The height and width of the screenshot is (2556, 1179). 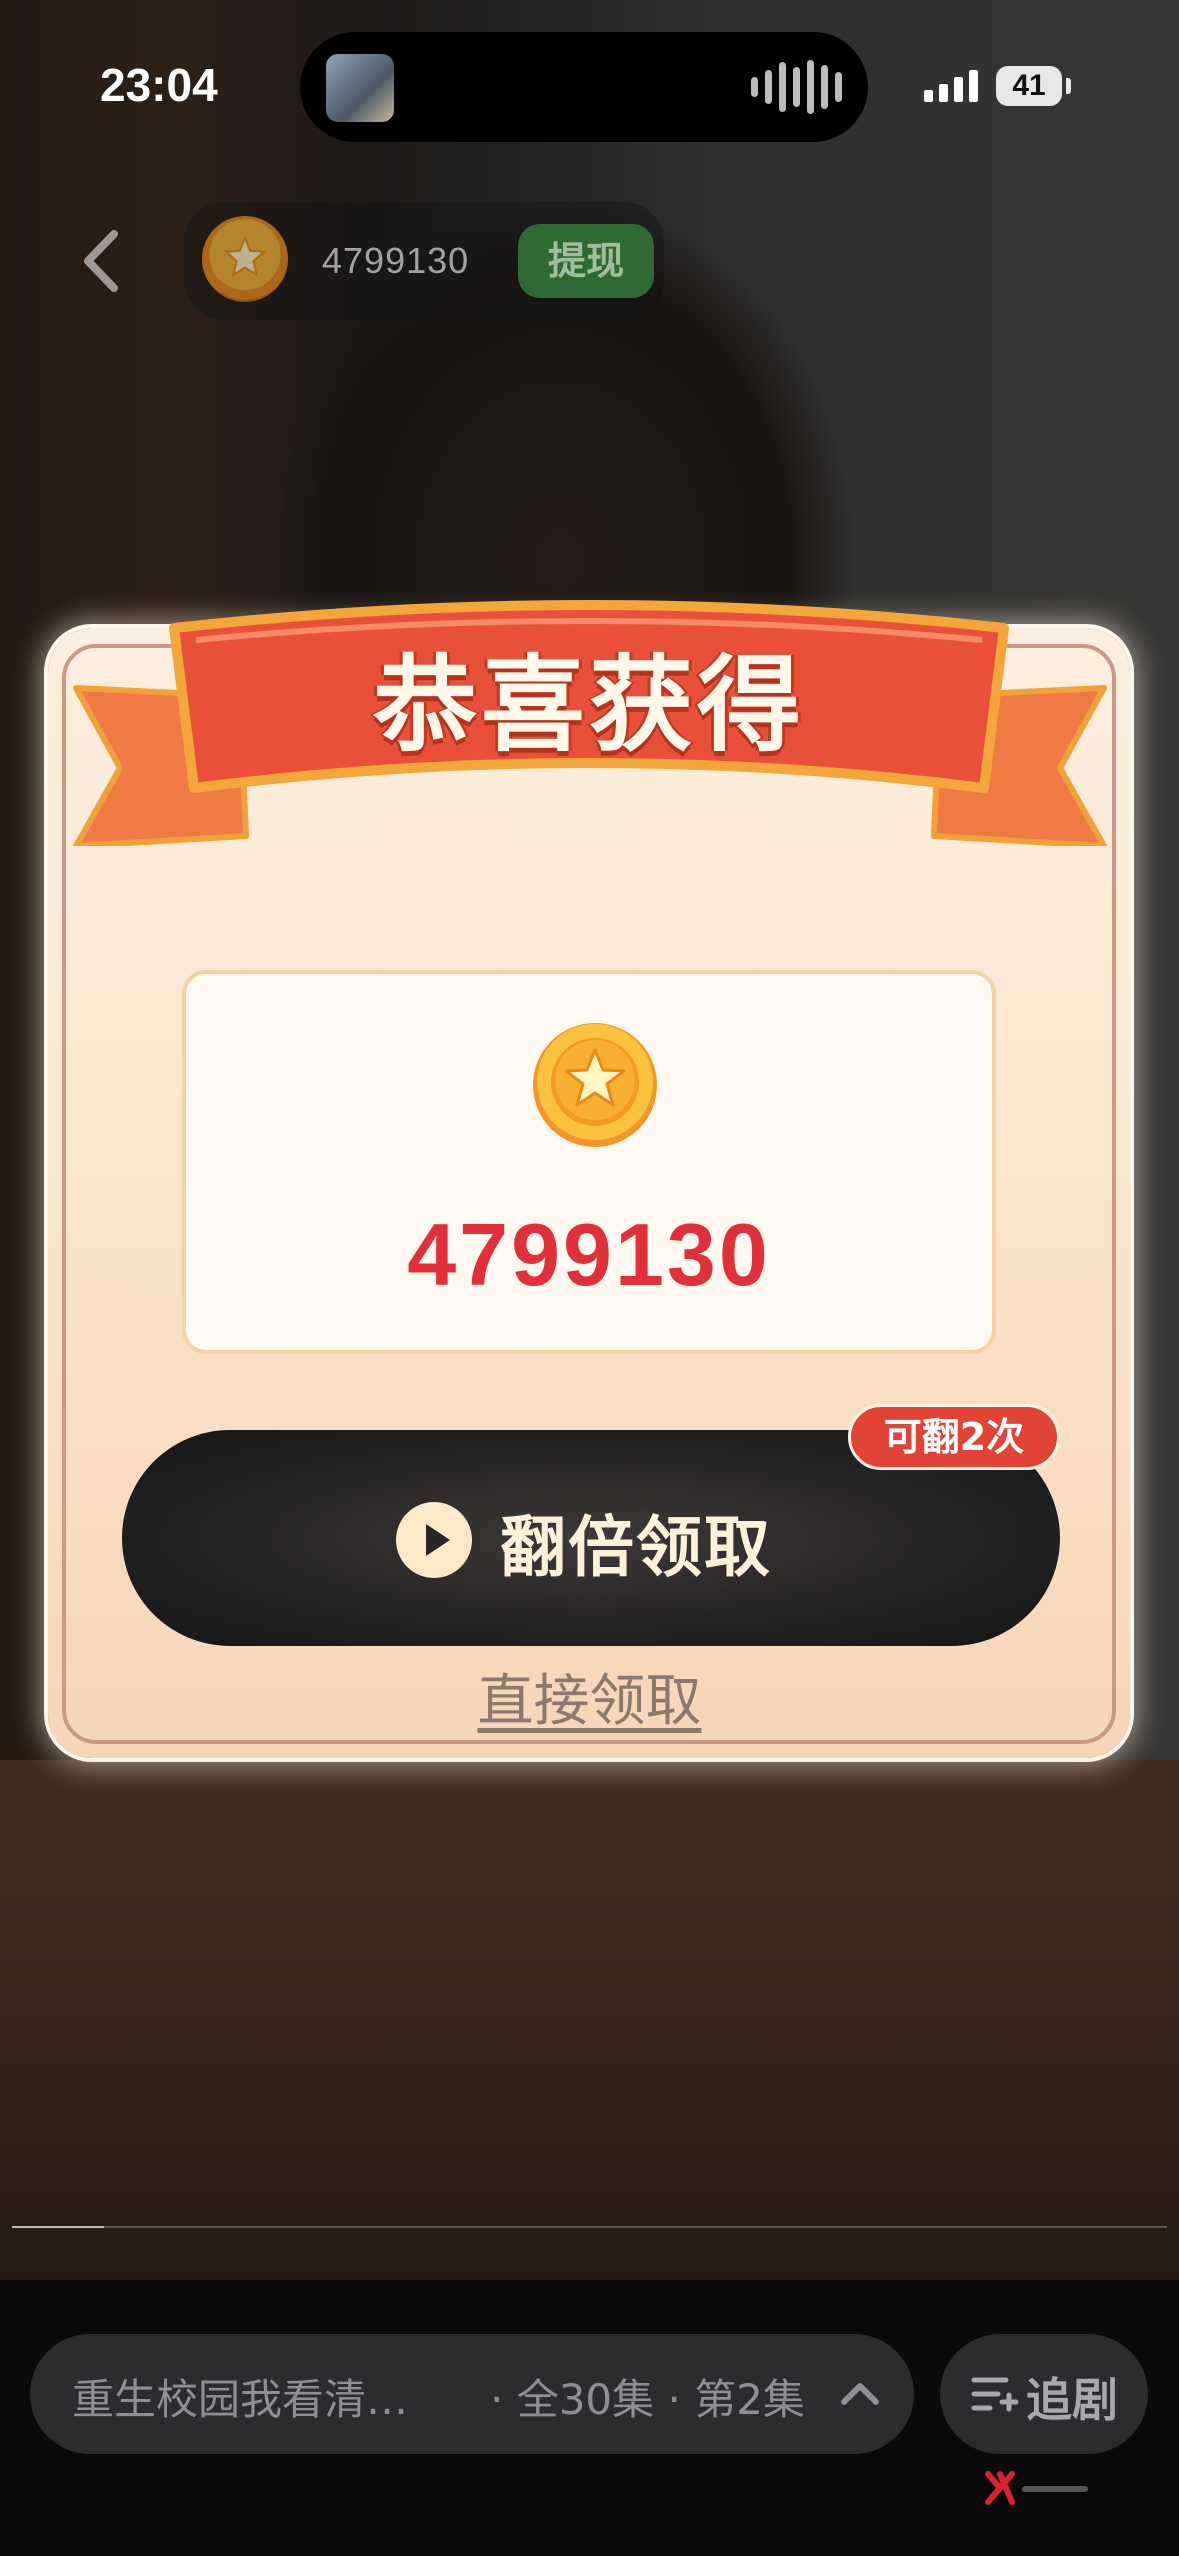 I want to click on playlist-add-icon, so click(x=995, y=2394).